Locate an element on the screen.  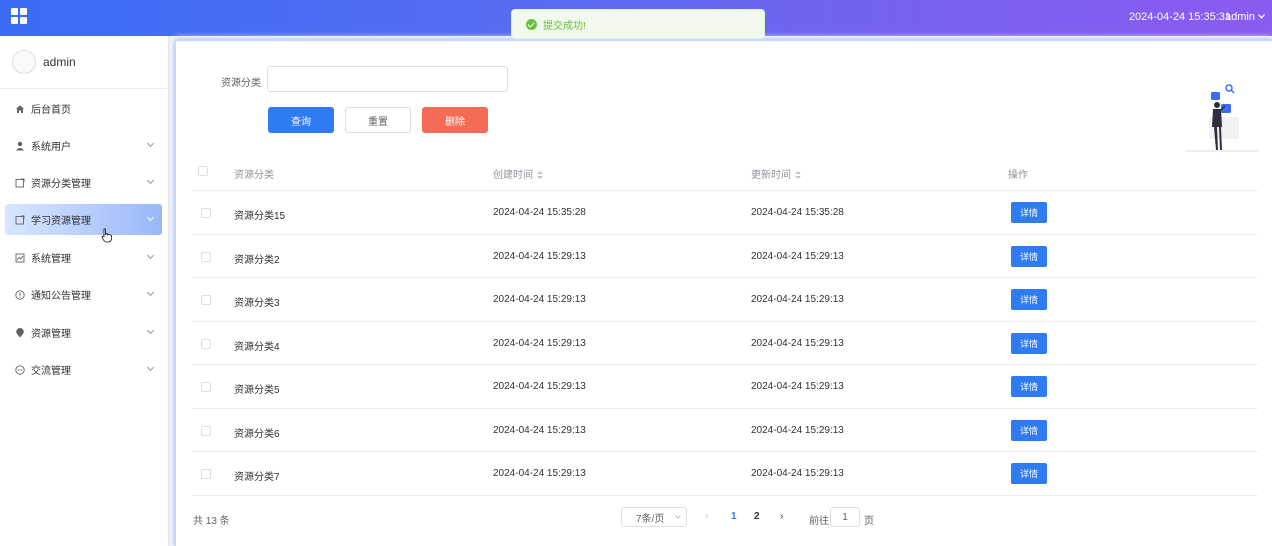
cell-category: 资源分类3 is located at coordinates (257, 303).